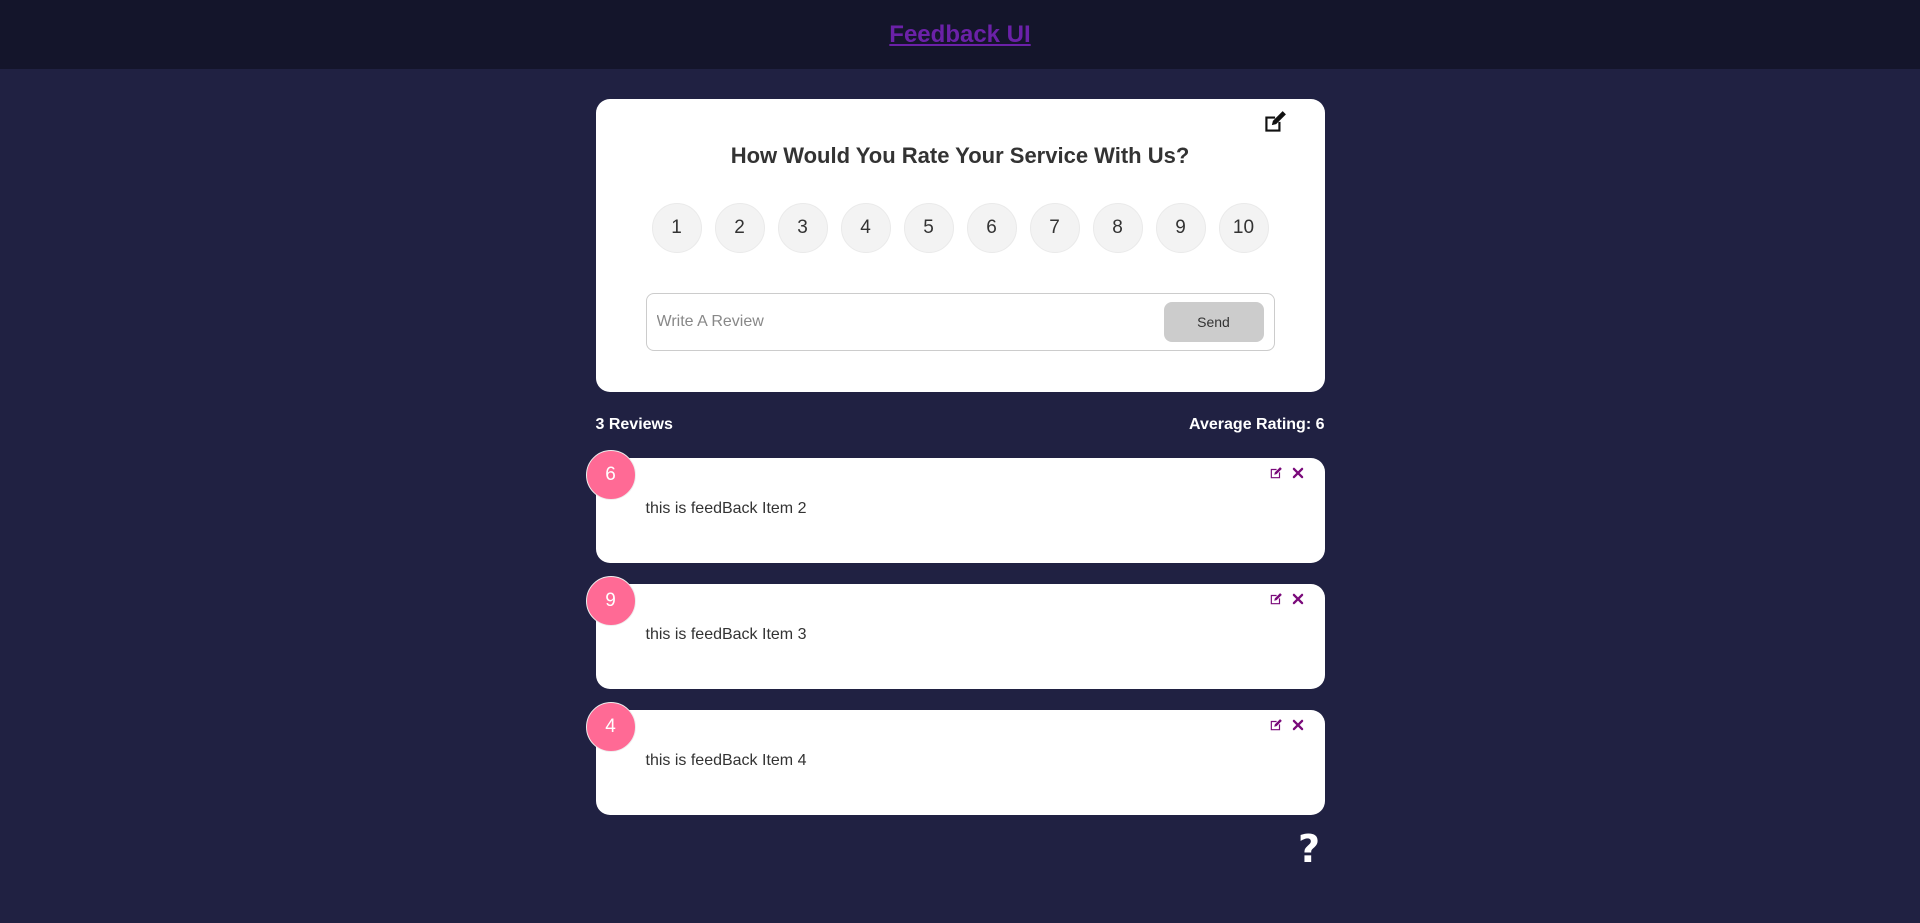 The image size is (1920, 923). I want to click on rating-badge: 6, so click(610, 475).